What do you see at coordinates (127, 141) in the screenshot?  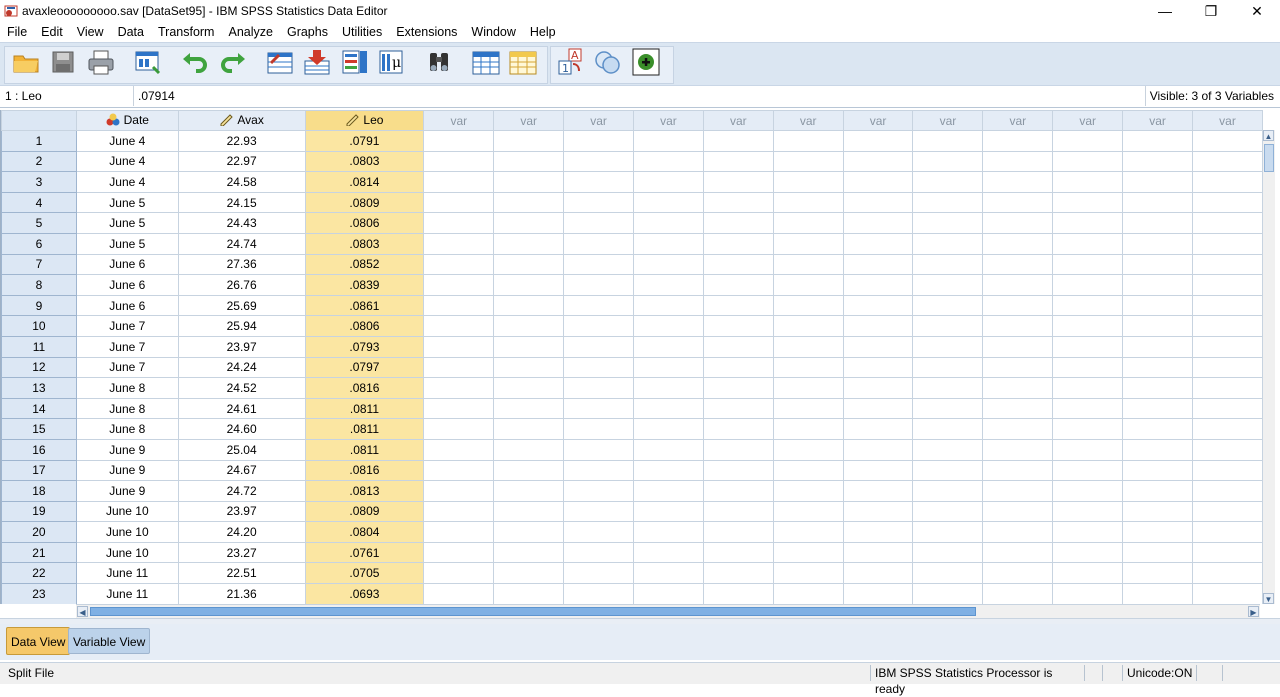 I see `cell-date: June 4` at bounding box center [127, 141].